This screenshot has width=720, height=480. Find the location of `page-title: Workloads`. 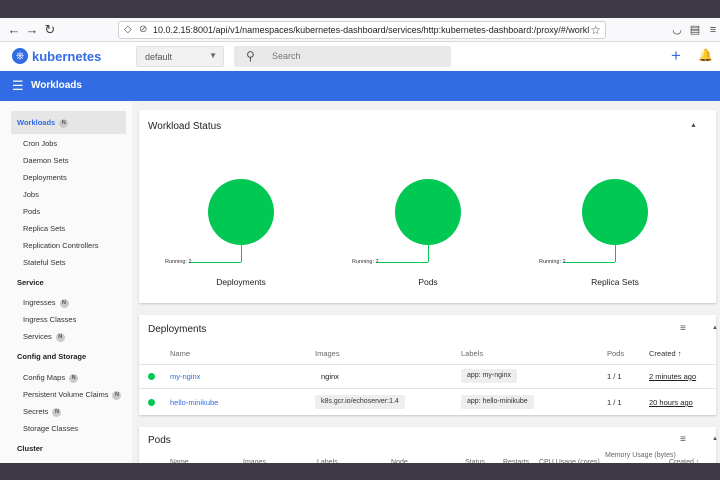

page-title: Workloads is located at coordinates (56, 85).